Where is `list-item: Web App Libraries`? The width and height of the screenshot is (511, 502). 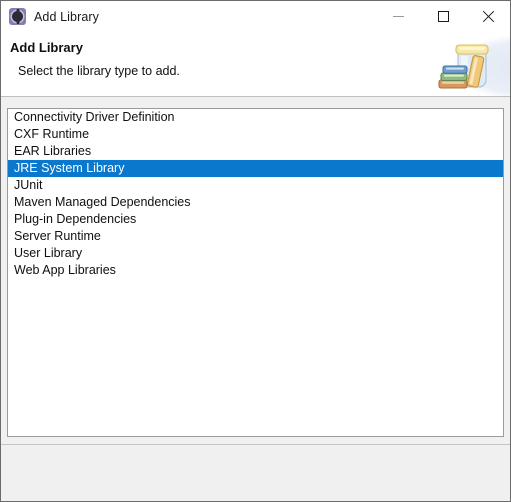
list-item: Web App Libraries is located at coordinates (255, 270).